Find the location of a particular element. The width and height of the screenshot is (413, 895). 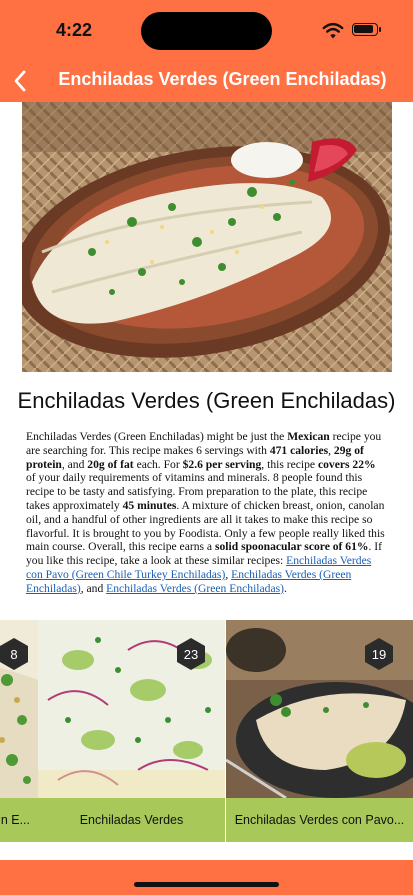

nav-bar: Enchiladas Verdes (Green Enchiladas) is located at coordinates (206, 81).